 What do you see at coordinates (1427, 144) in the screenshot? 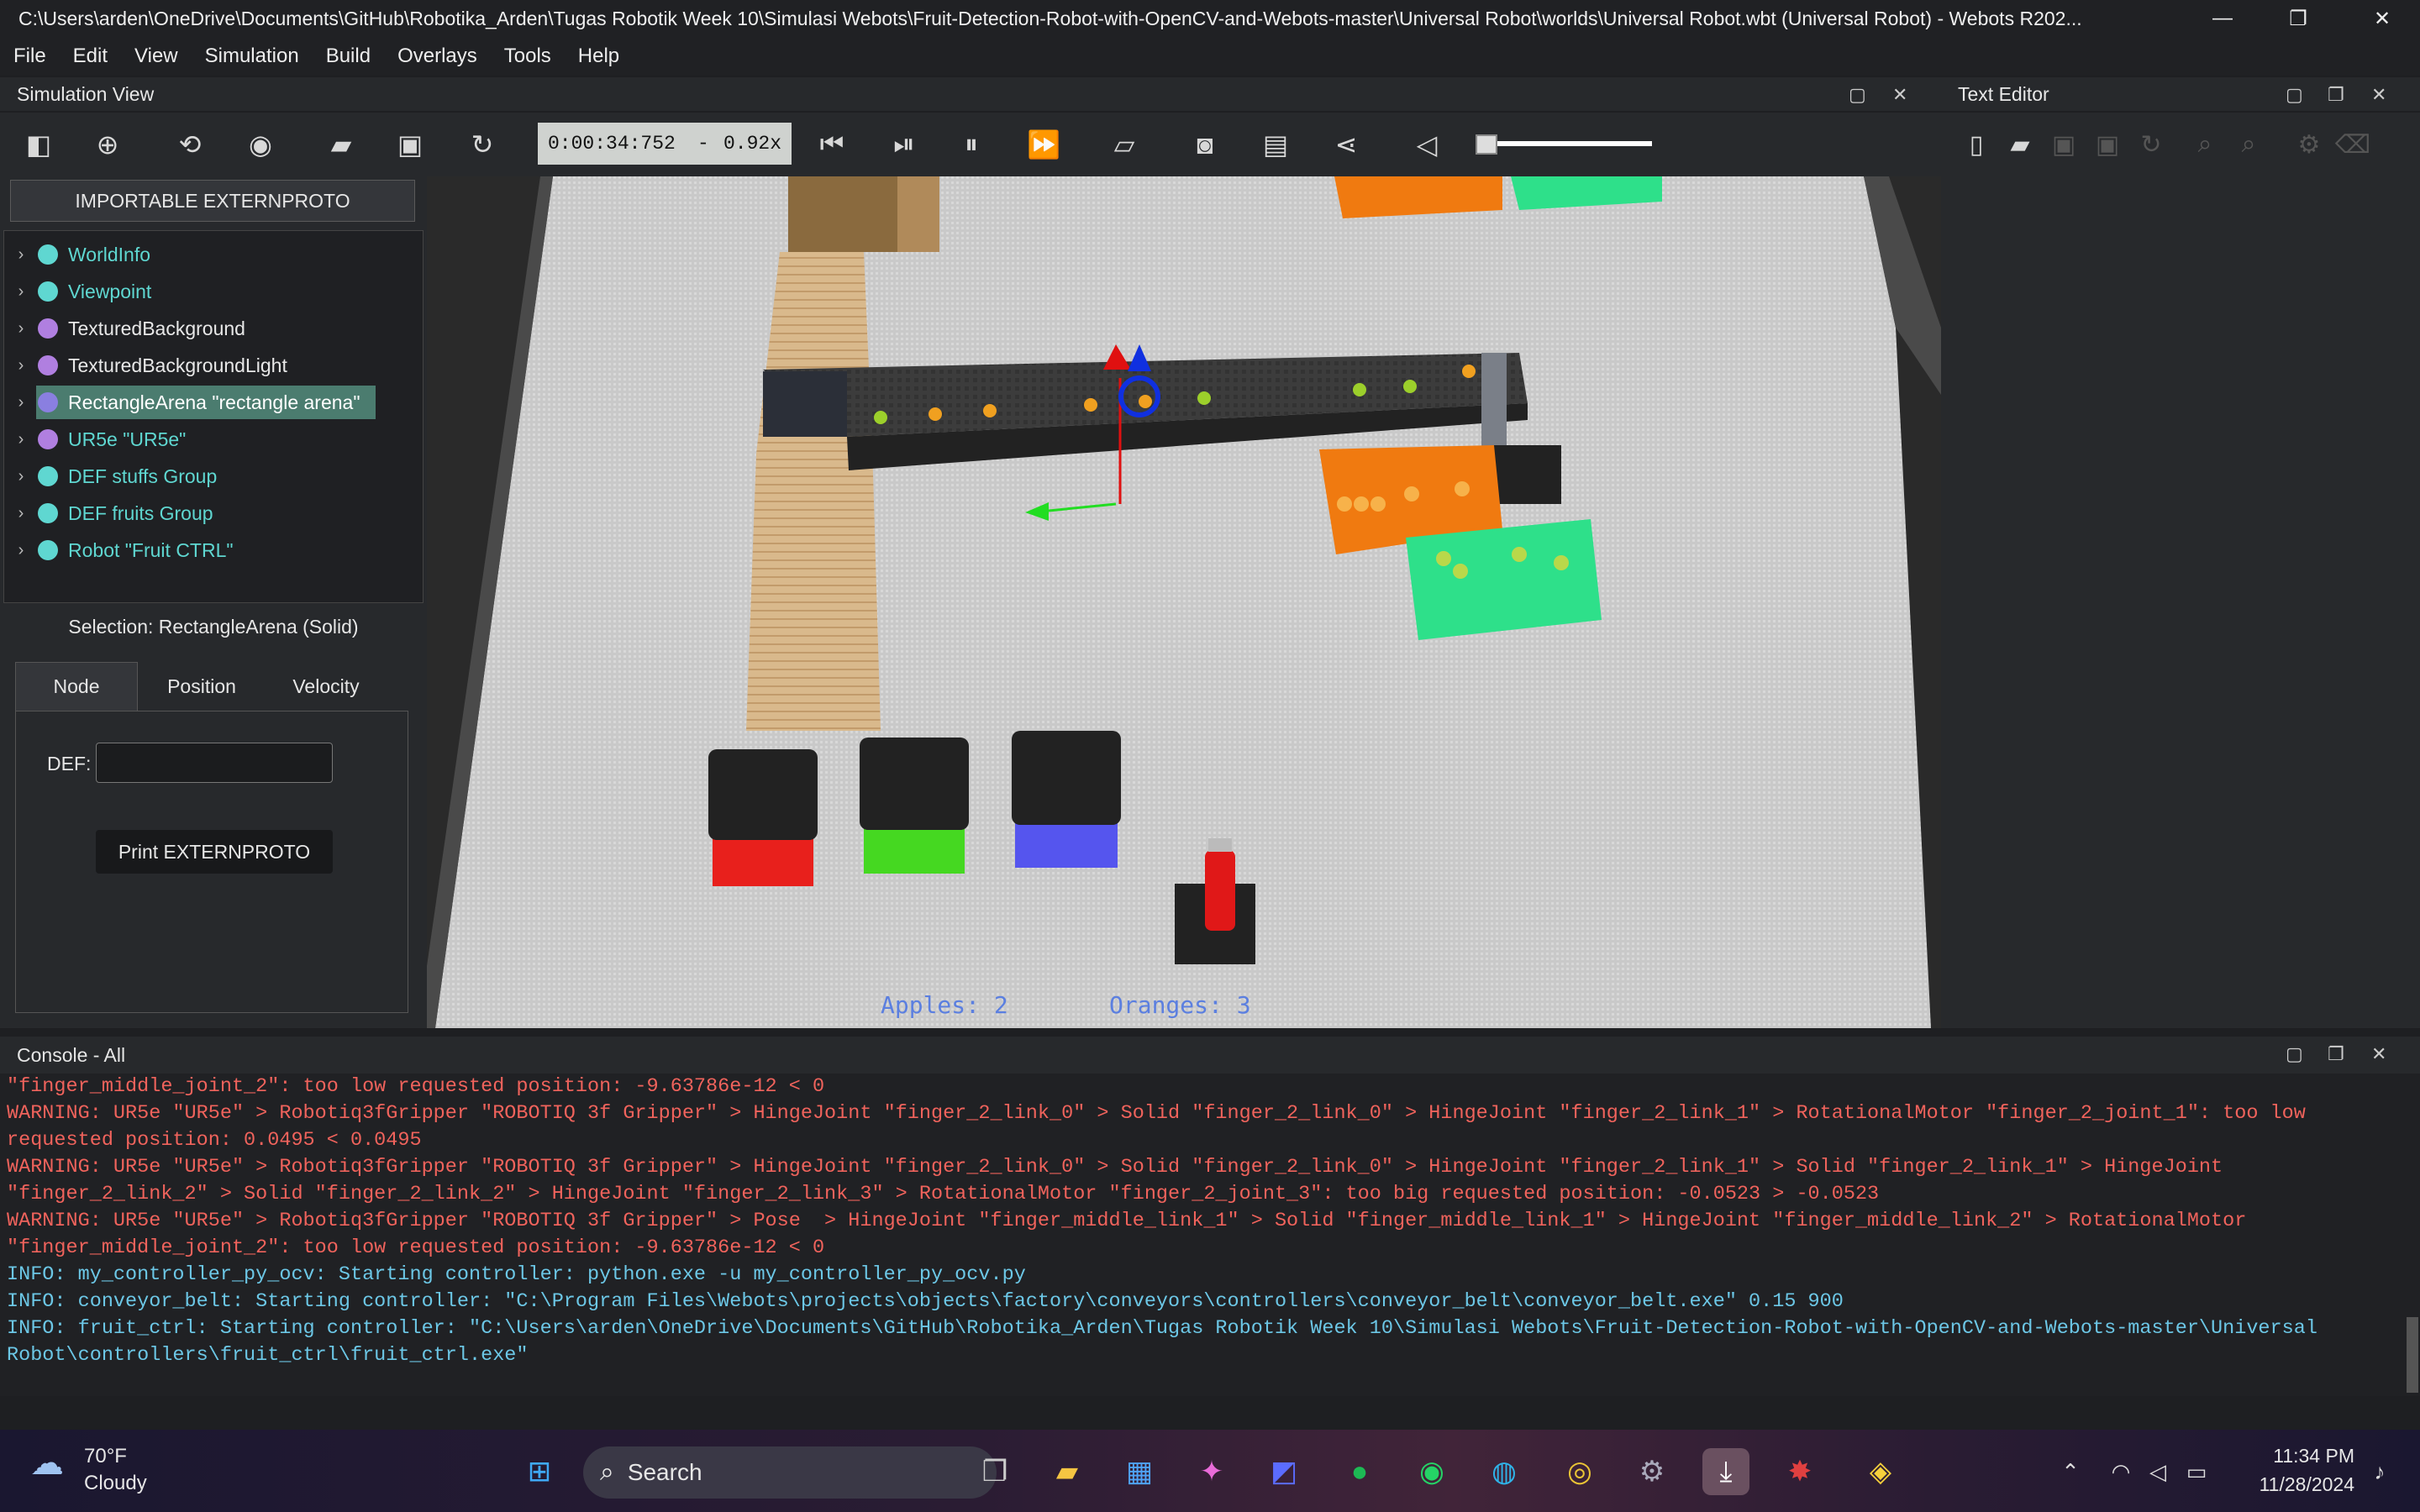
I see `mute-sound-icon: ◁` at bounding box center [1427, 144].